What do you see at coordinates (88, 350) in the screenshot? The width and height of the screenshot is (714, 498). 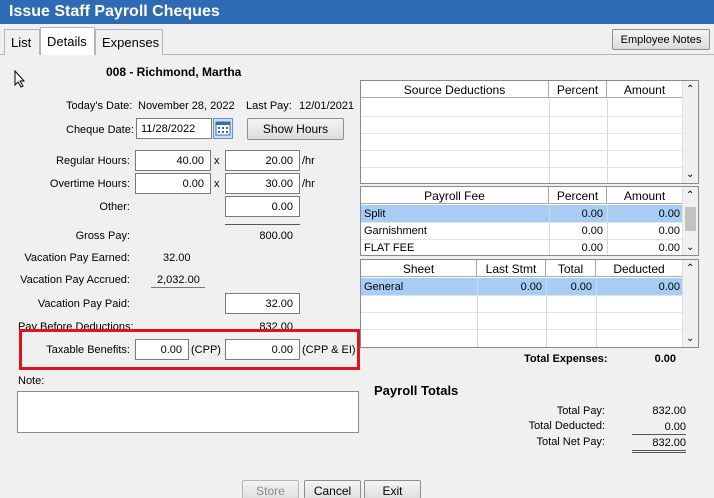 I see `taxable-benefits-label: Taxable Benefits:` at bounding box center [88, 350].